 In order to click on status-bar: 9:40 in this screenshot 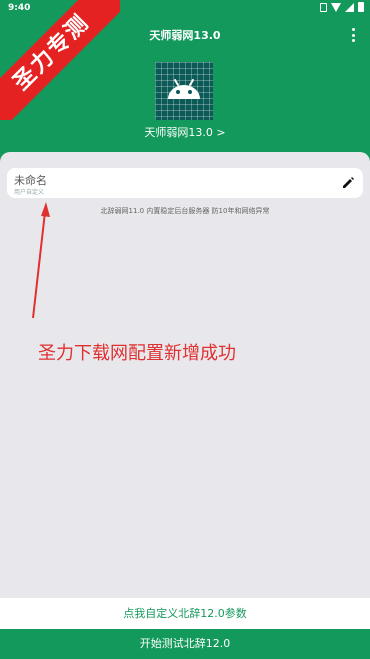, I will do `click(185, 8)`.